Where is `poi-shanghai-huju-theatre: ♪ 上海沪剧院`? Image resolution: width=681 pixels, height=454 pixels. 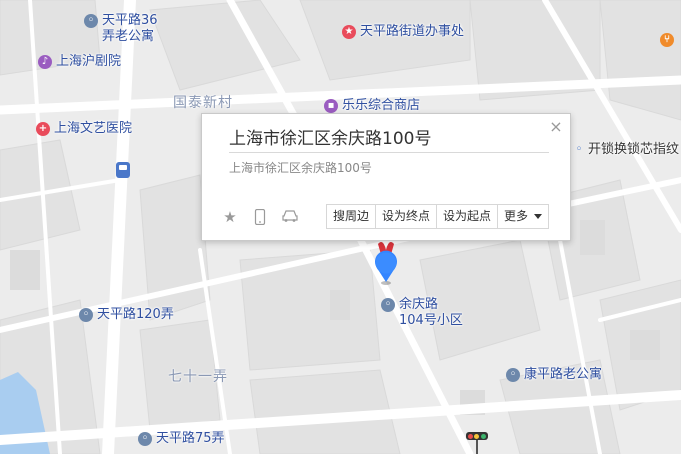
poi-shanghai-huju-theatre: ♪ 上海沪剧院 is located at coordinates (79, 62).